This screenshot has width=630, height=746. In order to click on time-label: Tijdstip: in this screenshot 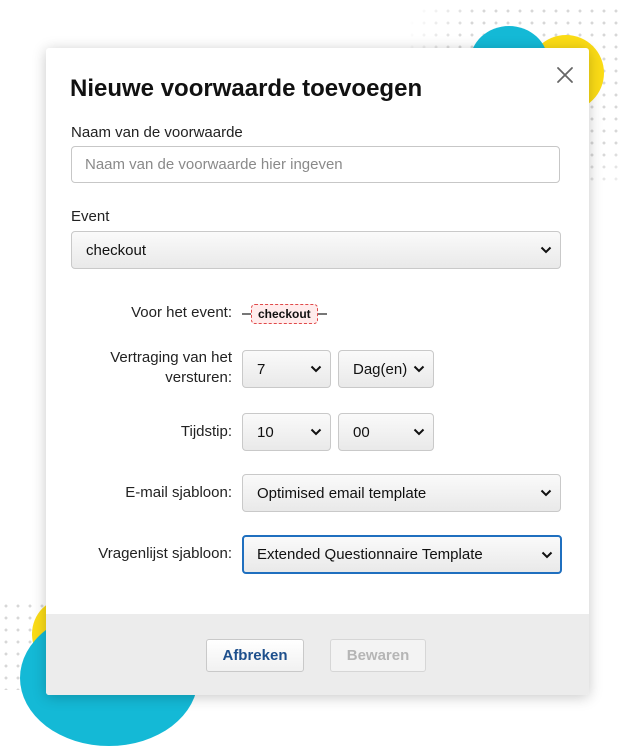, I will do `click(206, 431)`.